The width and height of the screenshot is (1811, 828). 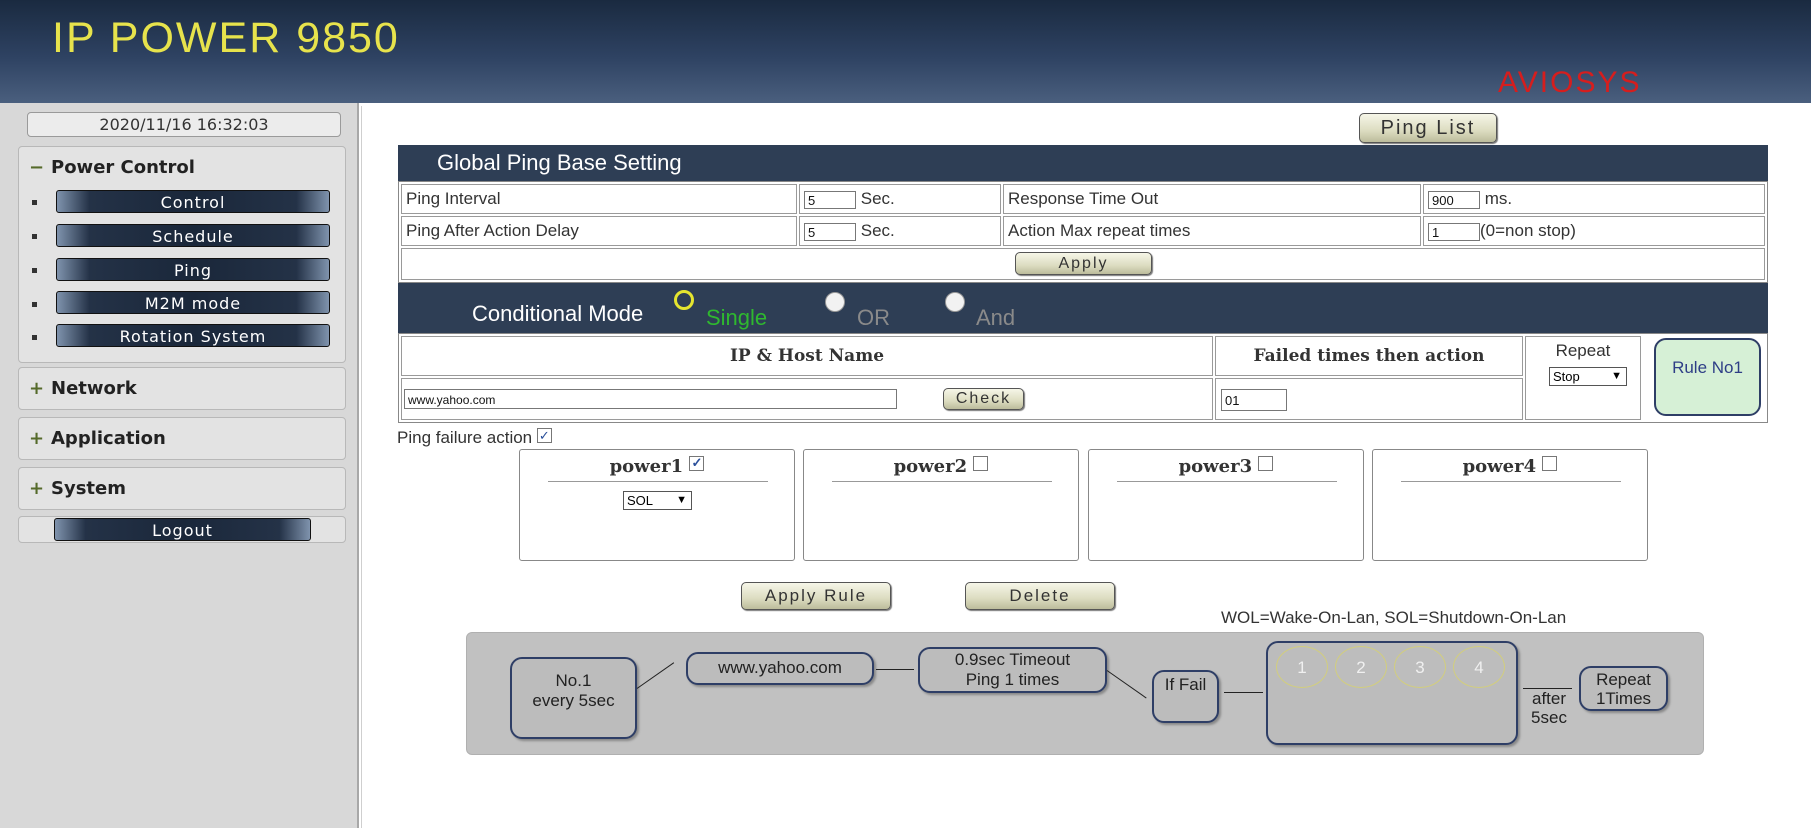 What do you see at coordinates (1040, 596) in the screenshot?
I see `delete-button: Delete` at bounding box center [1040, 596].